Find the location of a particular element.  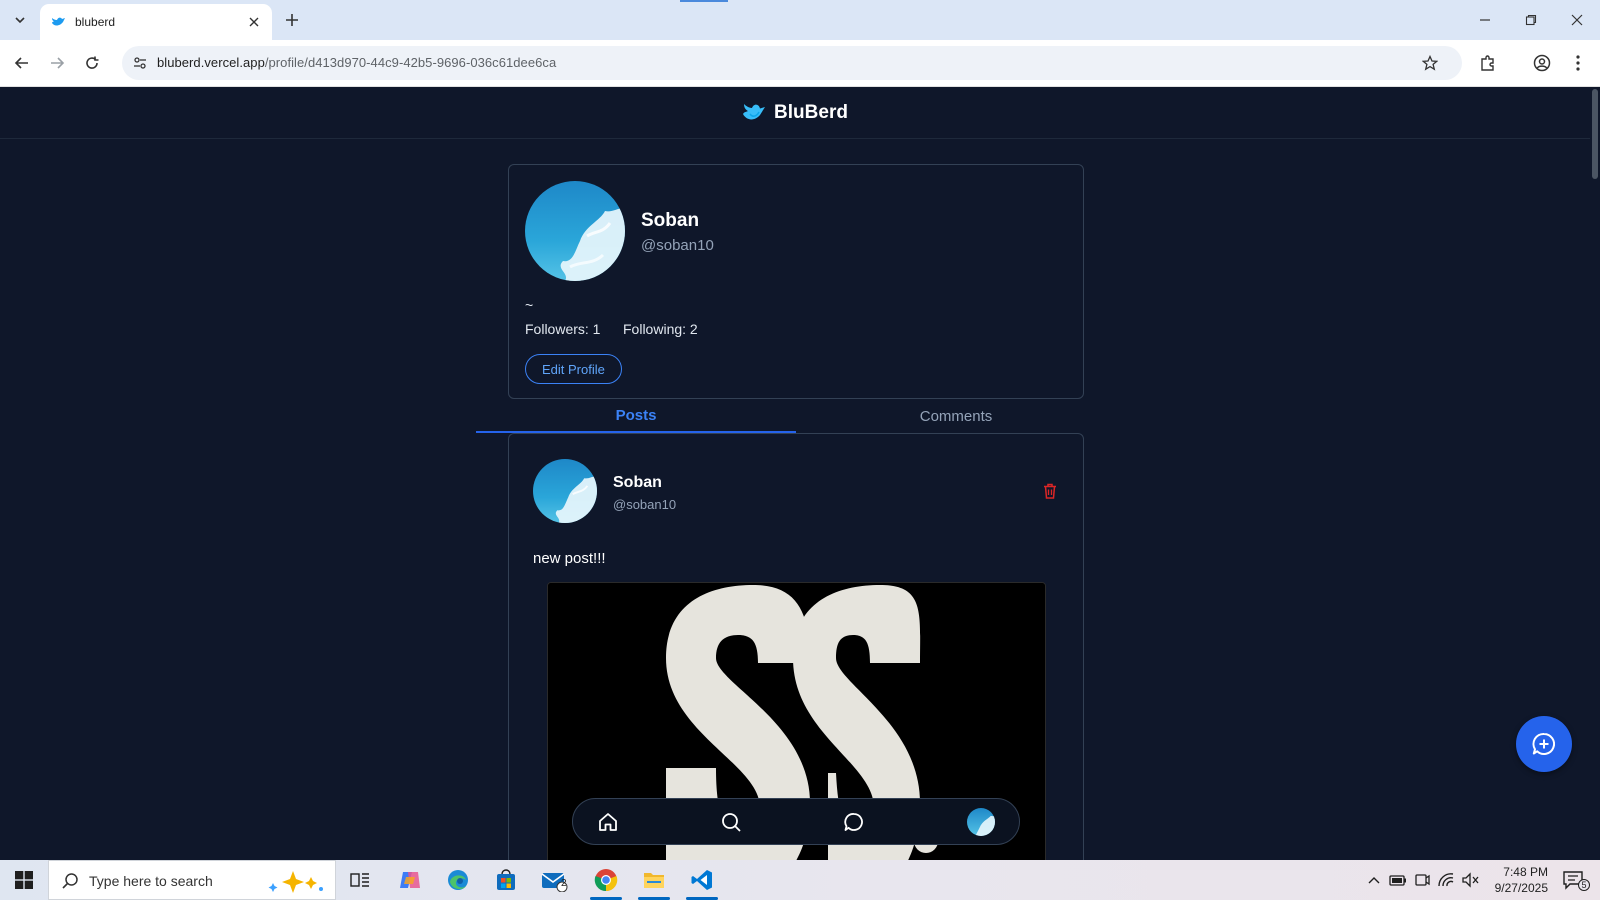

profile-tabs: Posts Comments is located at coordinates (796, 416).